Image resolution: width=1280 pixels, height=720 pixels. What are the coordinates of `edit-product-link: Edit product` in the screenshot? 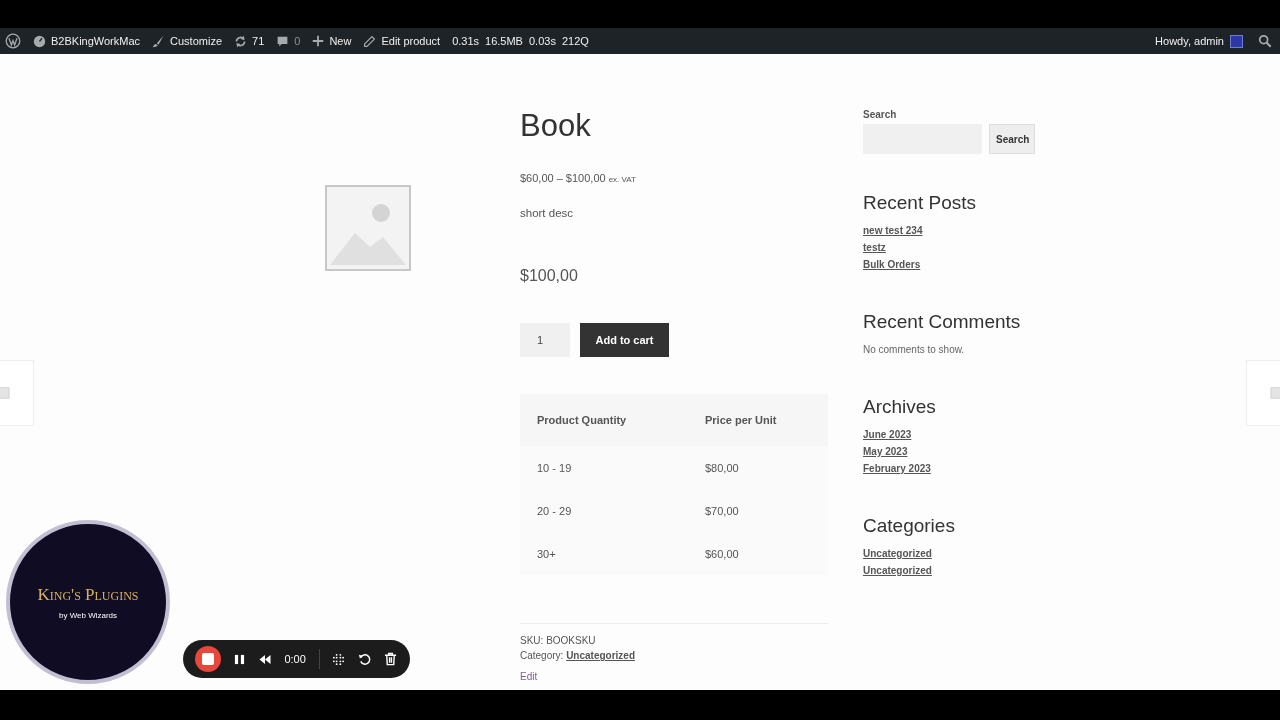 It's located at (402, 41).